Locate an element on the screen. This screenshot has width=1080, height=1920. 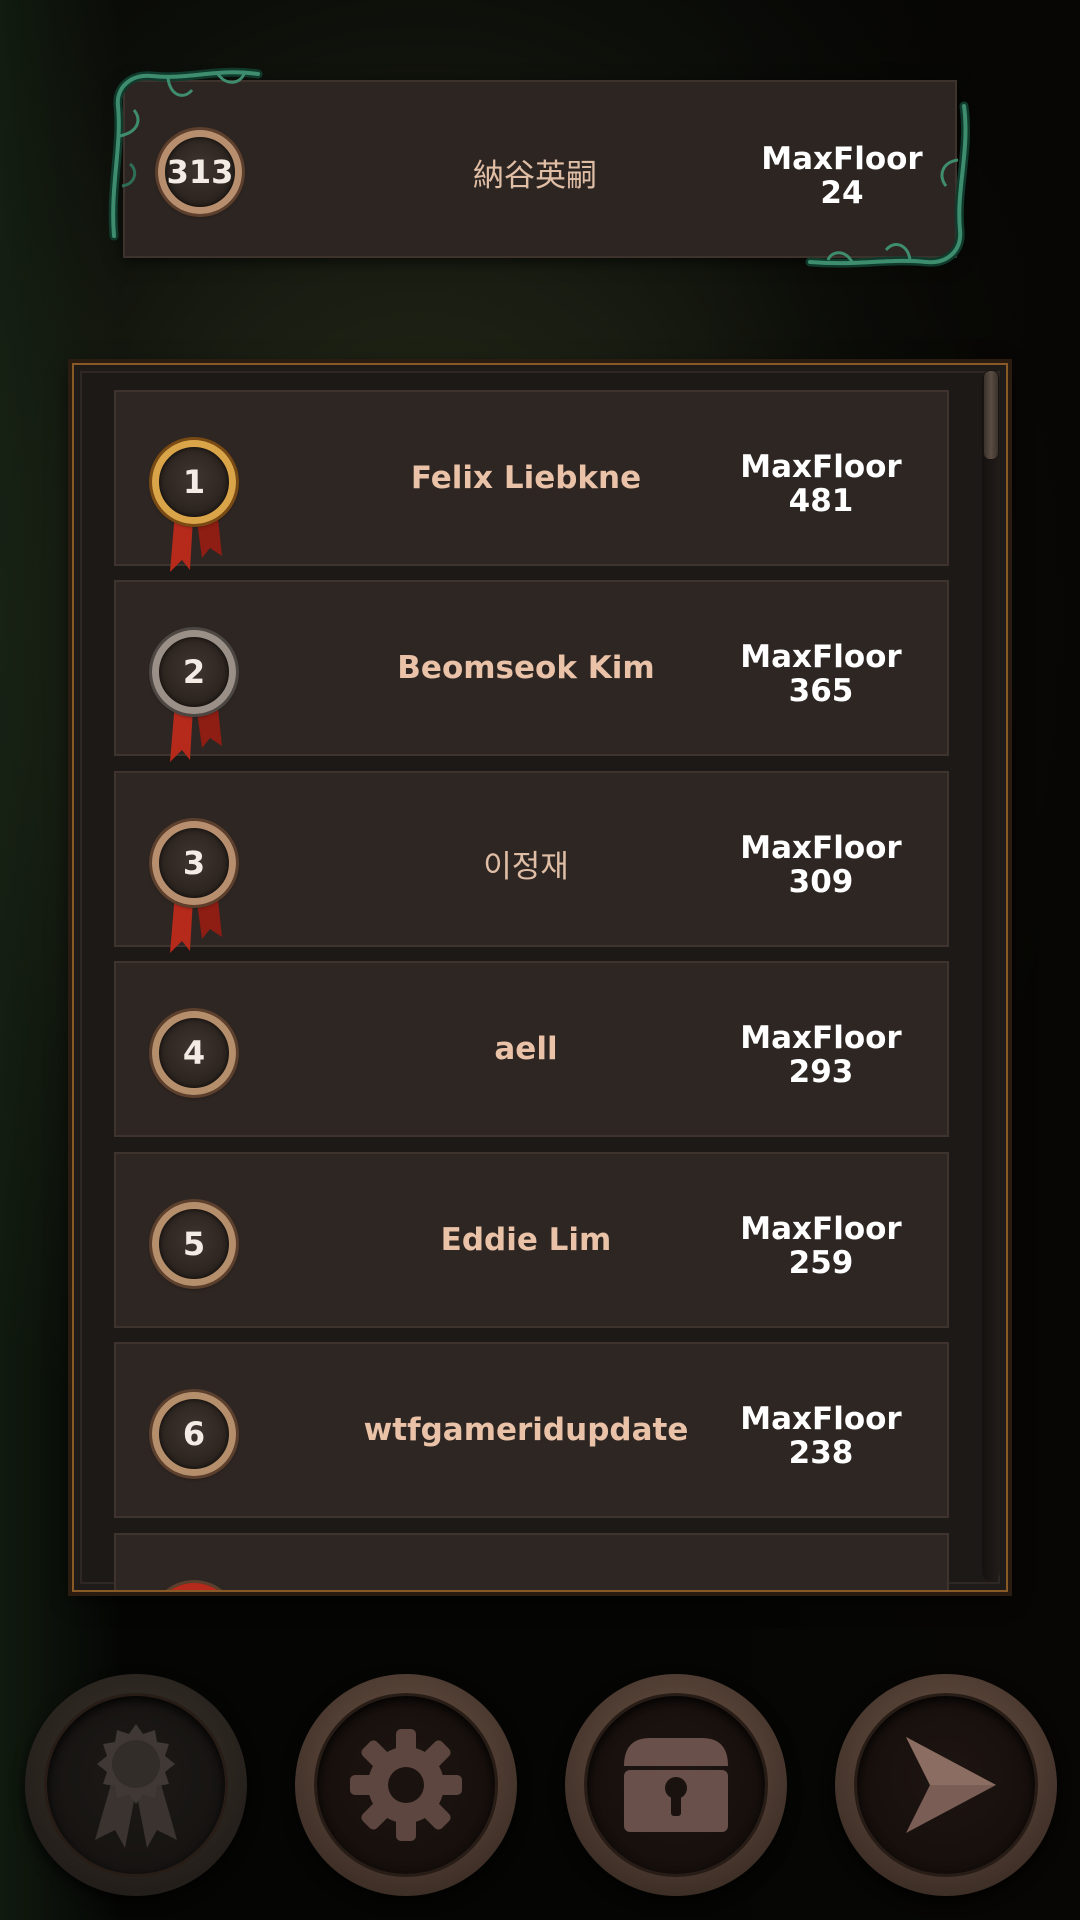
rank-medal: 5 is located at coordinates (194, 1244).